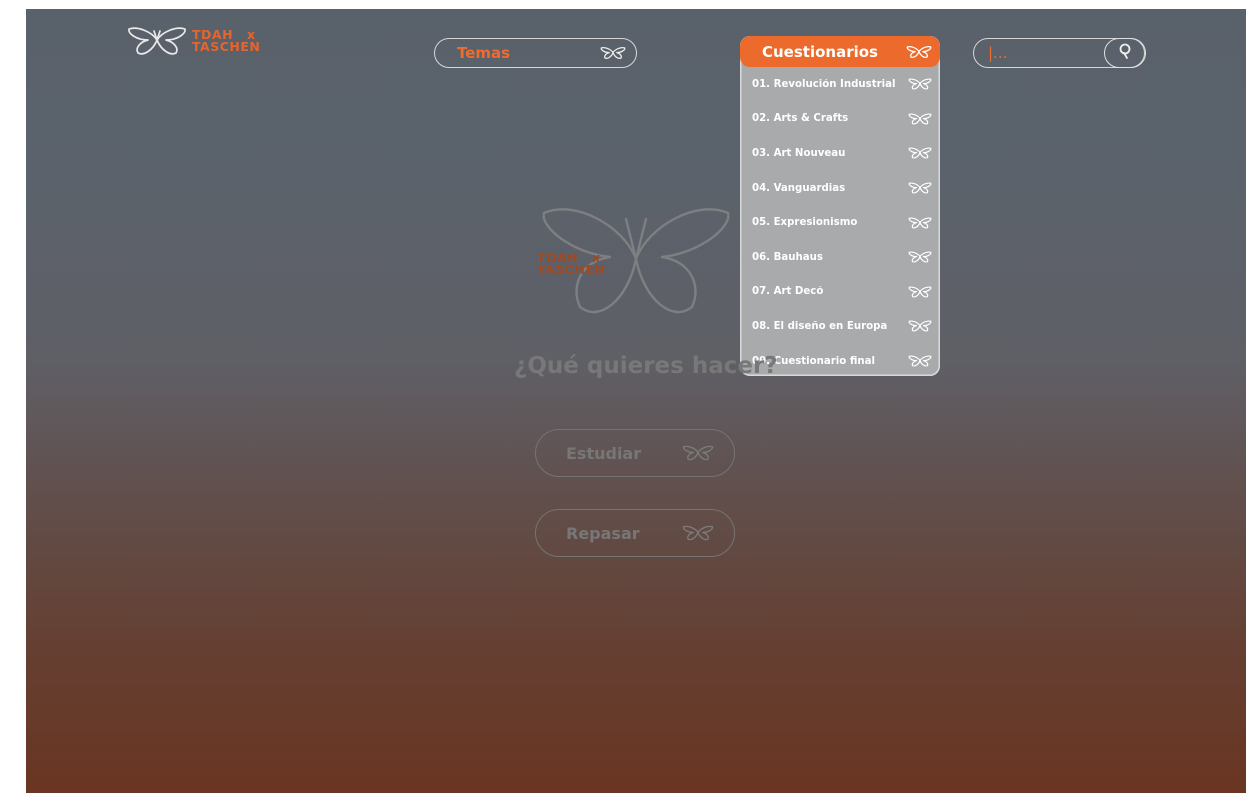 The image size is (1249, 793). I want to click on center-brand-wordmark: TDAH x TASCHEN, so click(571, 264).